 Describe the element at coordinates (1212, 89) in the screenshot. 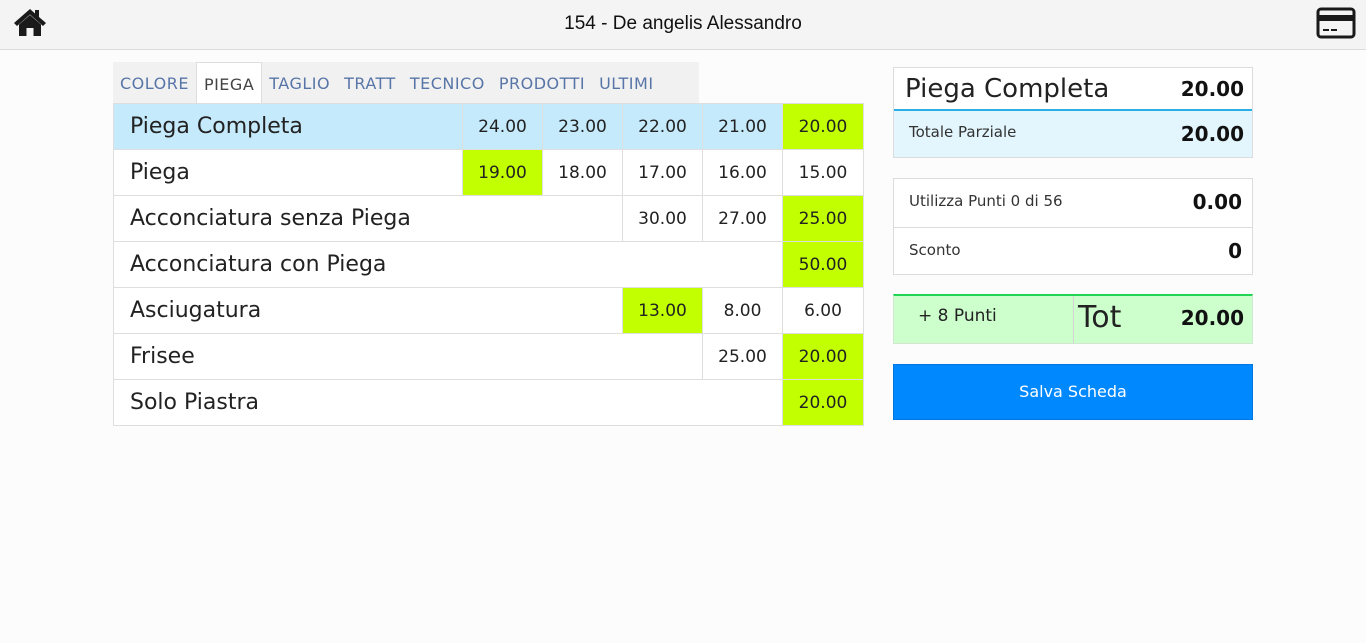

I see `selected-service-price: 20.00` at that location.